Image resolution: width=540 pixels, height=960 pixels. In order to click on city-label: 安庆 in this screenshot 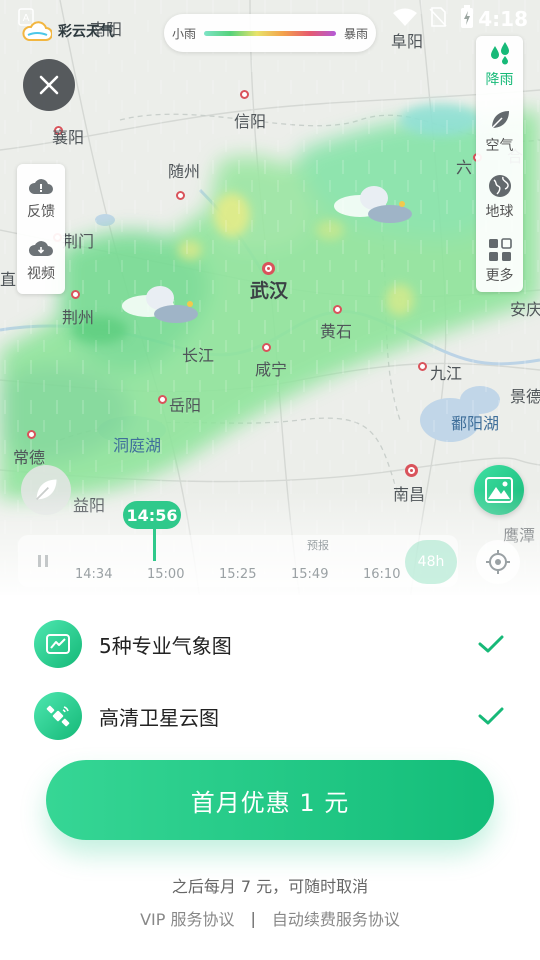, I will do `click(525, 309)`.